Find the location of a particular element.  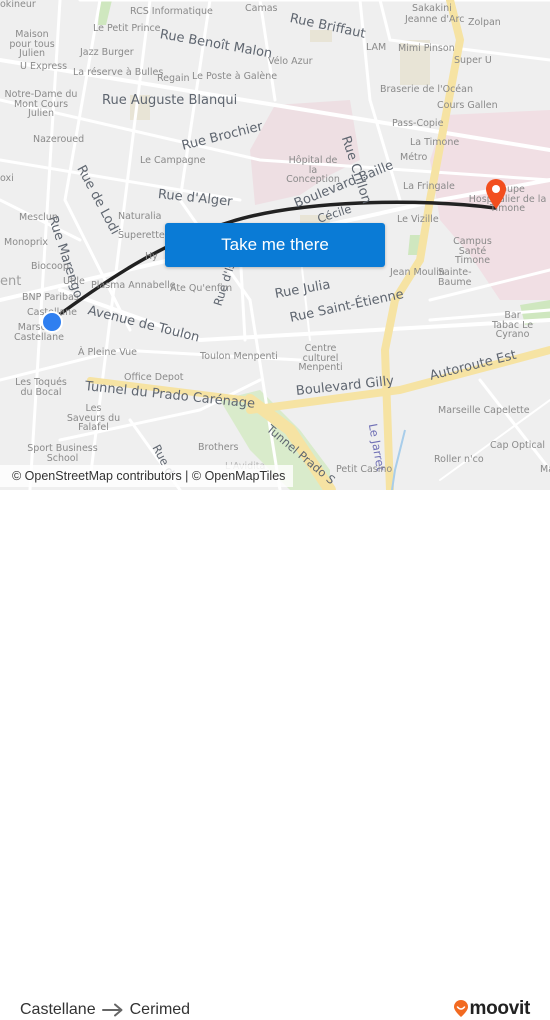

place-label: Métro is located at coordinates (414, 157).